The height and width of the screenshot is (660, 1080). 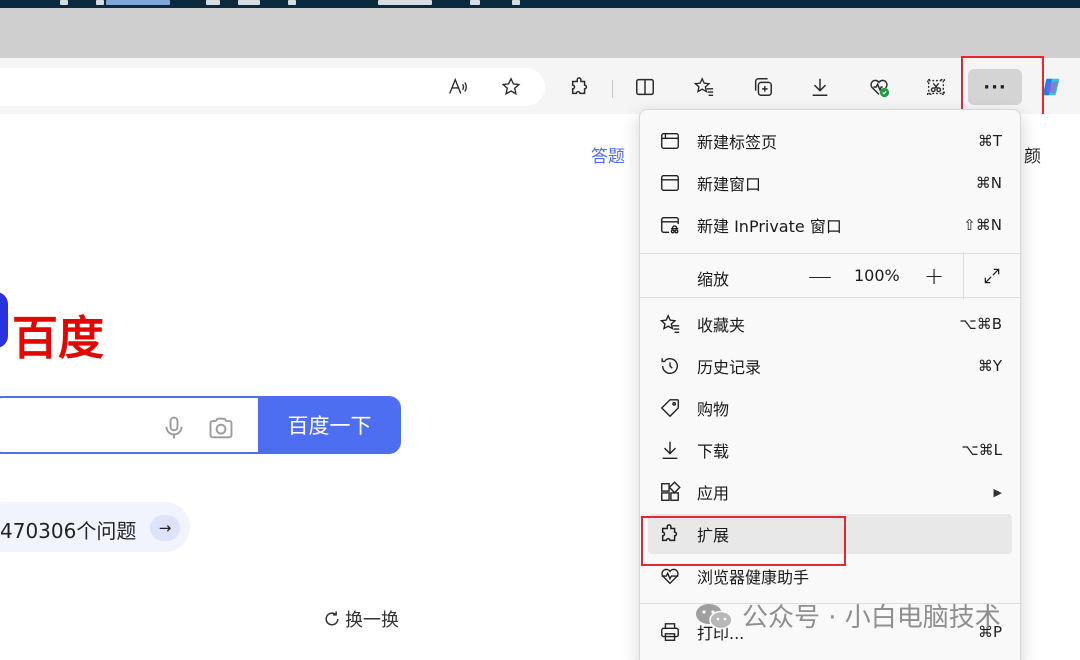 I want to click on baidu-logo-text: 百度, so click(x=58, y=338).